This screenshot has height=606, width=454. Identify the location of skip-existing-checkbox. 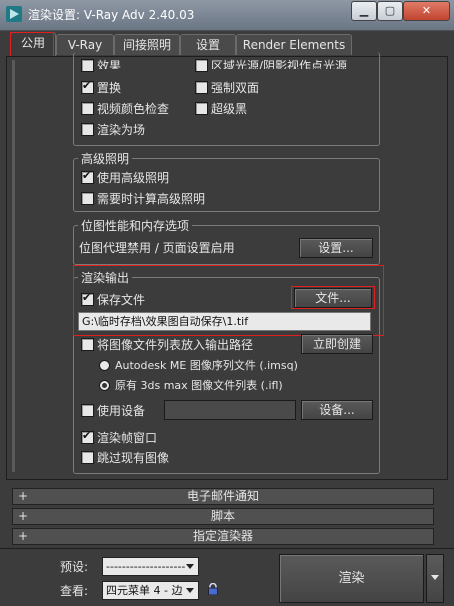
(87, 457).